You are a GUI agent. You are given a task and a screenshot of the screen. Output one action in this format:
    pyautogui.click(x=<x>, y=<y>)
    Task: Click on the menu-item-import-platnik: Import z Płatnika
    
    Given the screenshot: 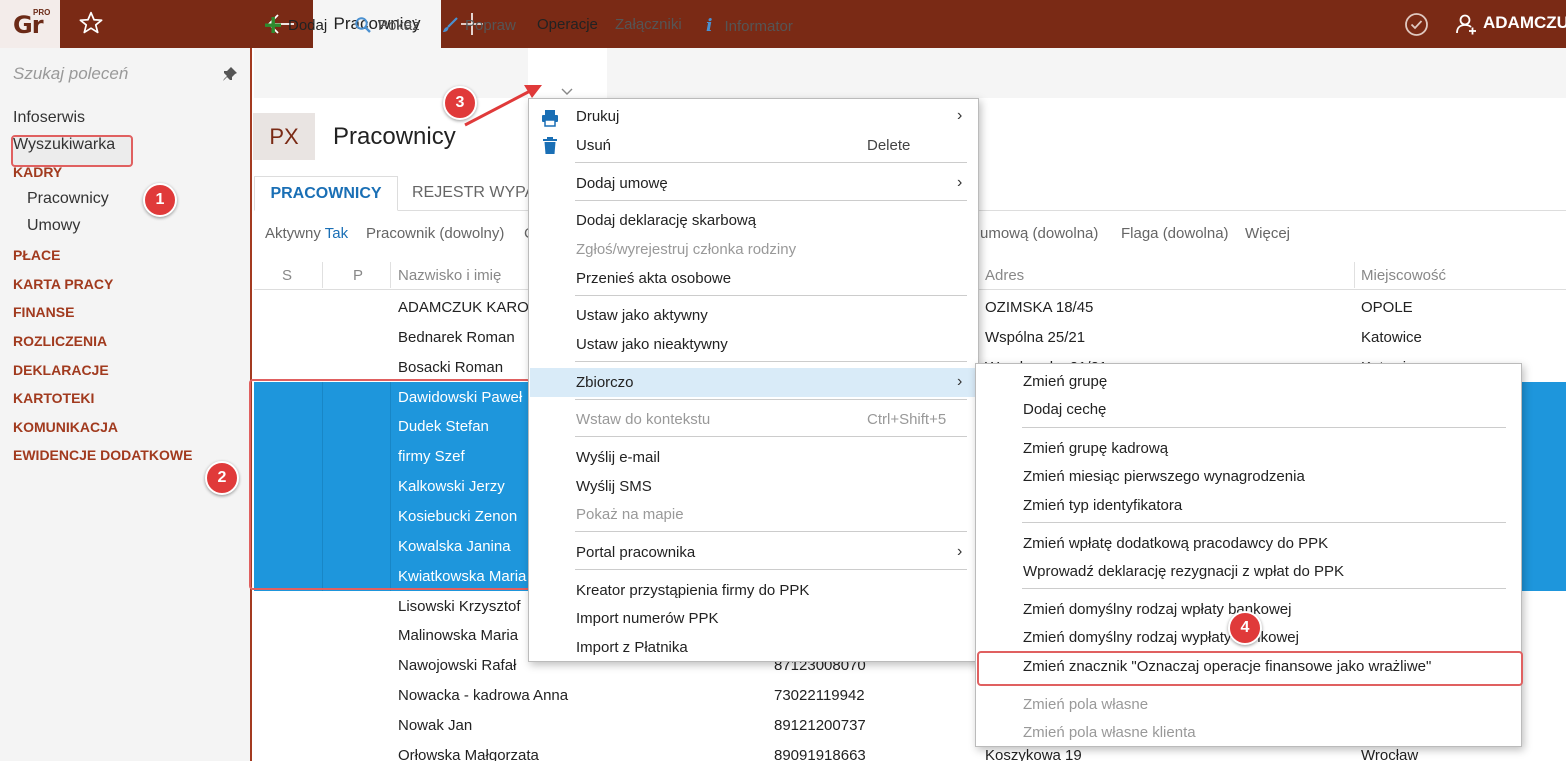 What is the action you would take?
    pyautogui.click(x=632, y=647)
    